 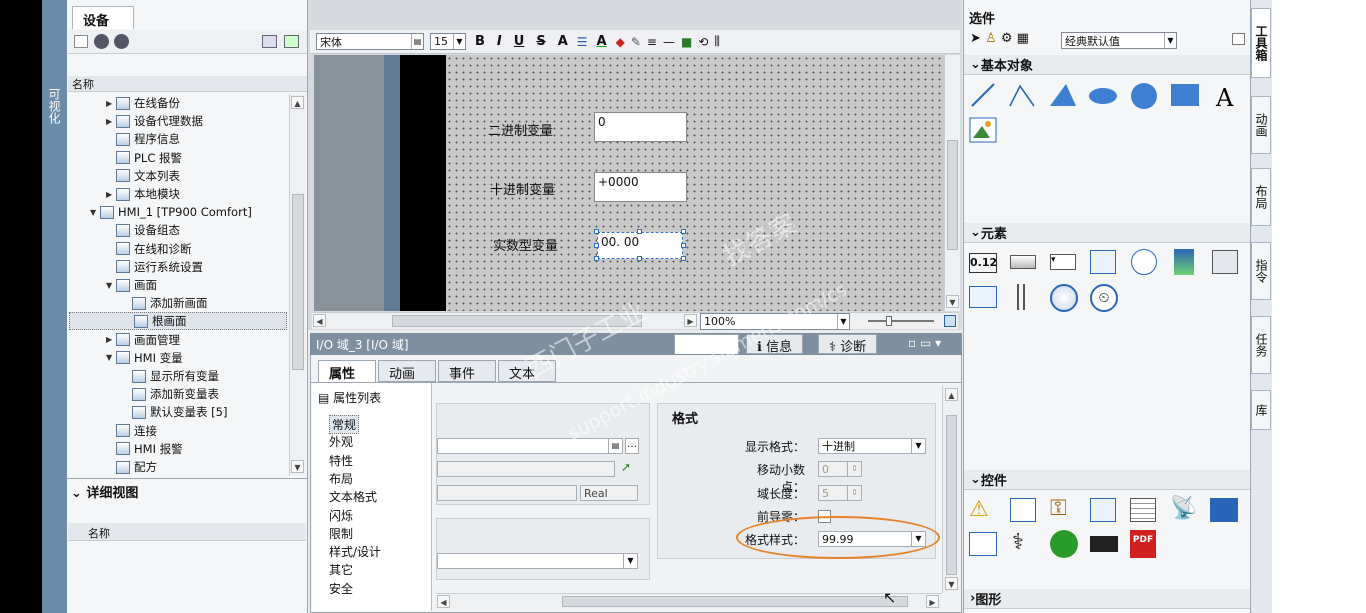 I want to click on chevron-down-icon: ⌄, so click(x=78, y=493).